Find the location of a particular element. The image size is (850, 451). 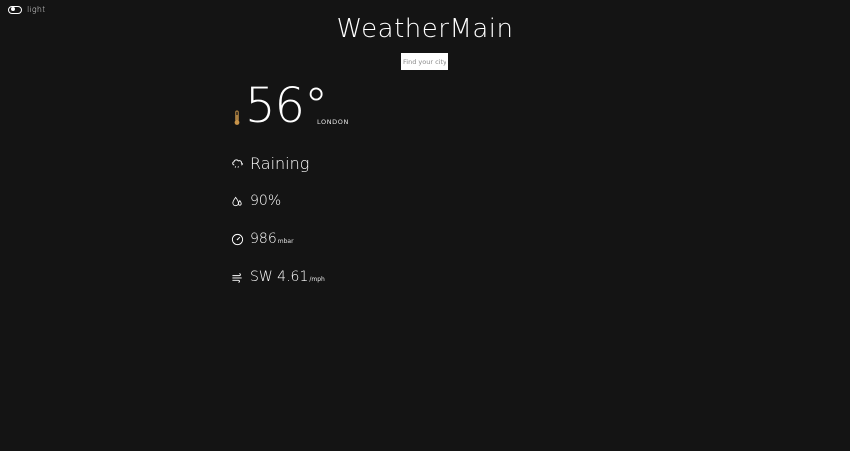

city-search-input is located at coordinates (424, 61).